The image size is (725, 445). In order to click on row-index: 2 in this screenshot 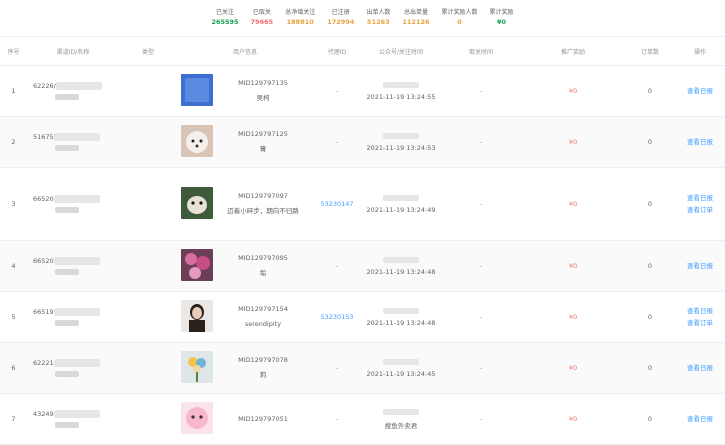, I will do `click(13, 142)`.